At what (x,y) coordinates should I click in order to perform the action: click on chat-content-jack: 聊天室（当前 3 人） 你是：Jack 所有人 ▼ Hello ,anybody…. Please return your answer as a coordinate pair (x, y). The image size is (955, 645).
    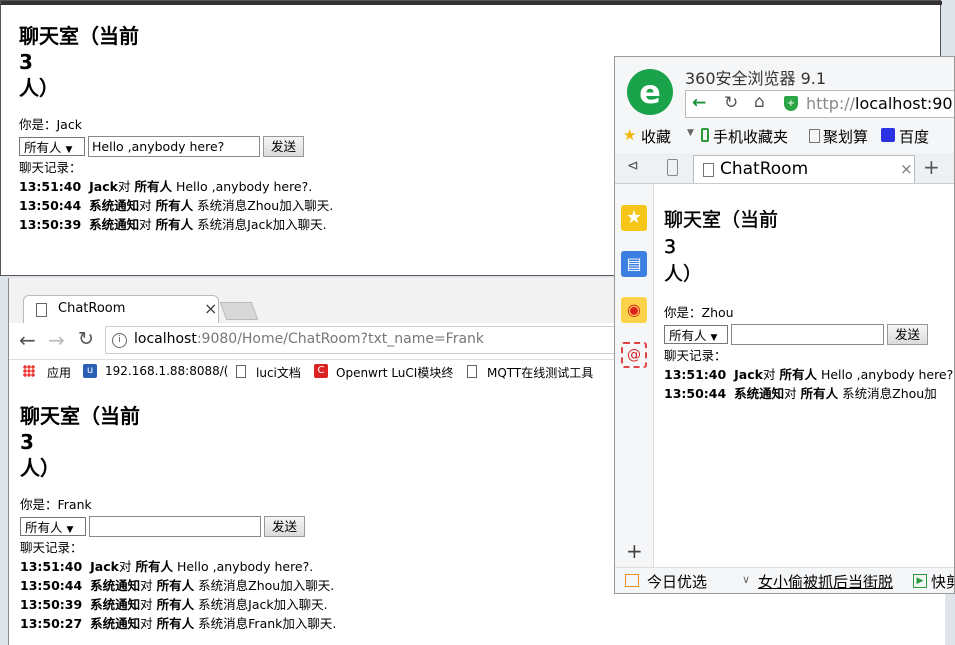
    Looking at the image, I should click on (176, 128).